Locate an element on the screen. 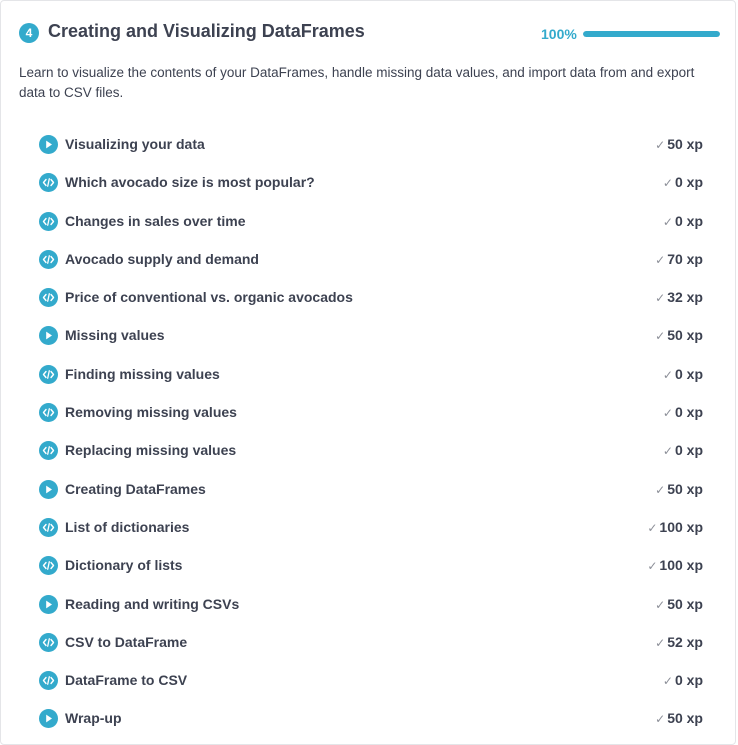 The width and height of the screenshot is (738, 745). exercise-title: Which avocado size is most popular? is located at coordinates (190, 182).